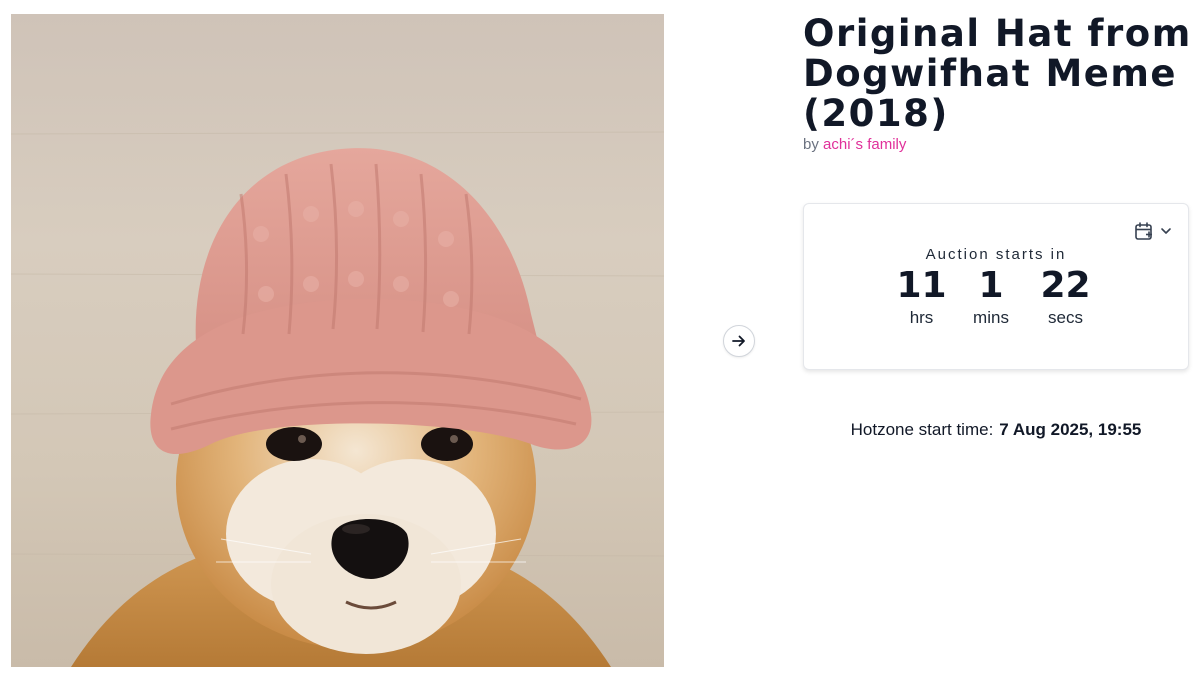 This screenshot has height=677, width=1200. I want to click on arrow-right-icon, so click(738, 341).